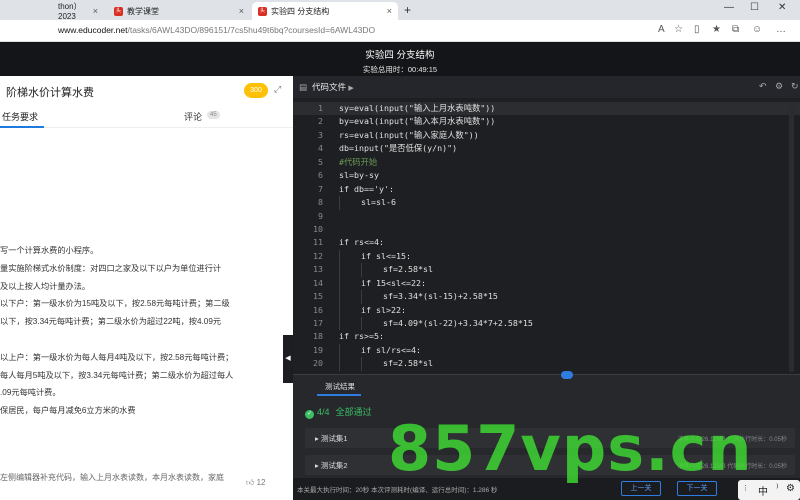 The image size is (800, 500). Describe the element at coordinates (146, 486) in the screenshot. I see `task-footer: 左侧编辑器补充代码，输入上月水表读数，本月水表读数，家庭 👍︎ 12` at that location.